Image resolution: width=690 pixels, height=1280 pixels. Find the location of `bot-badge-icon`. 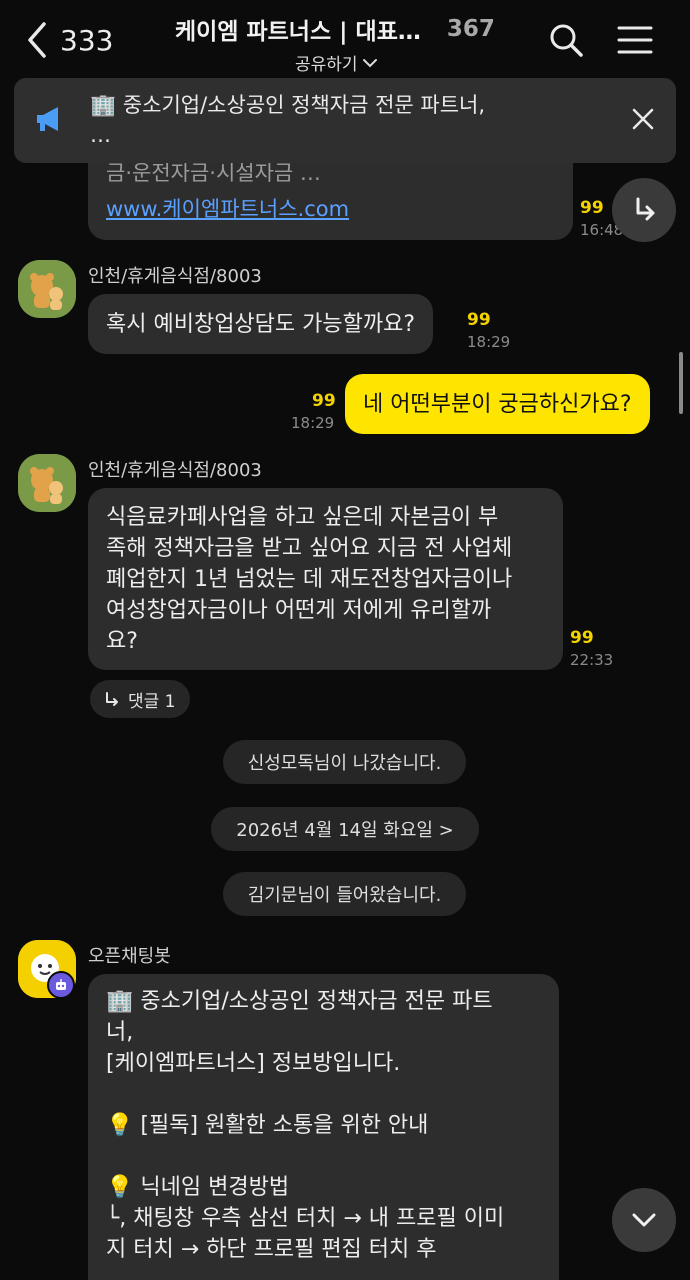

bot-badge-icon is located at coordinates (61, 985).